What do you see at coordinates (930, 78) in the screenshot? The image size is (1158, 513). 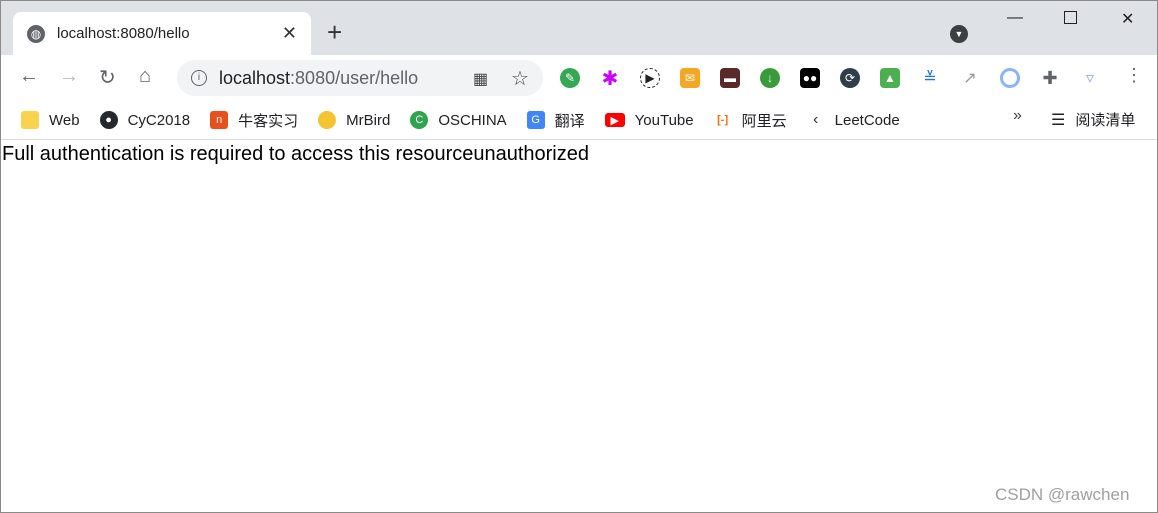 I see `download-icon: ≚` at bounding box center [930, 78].